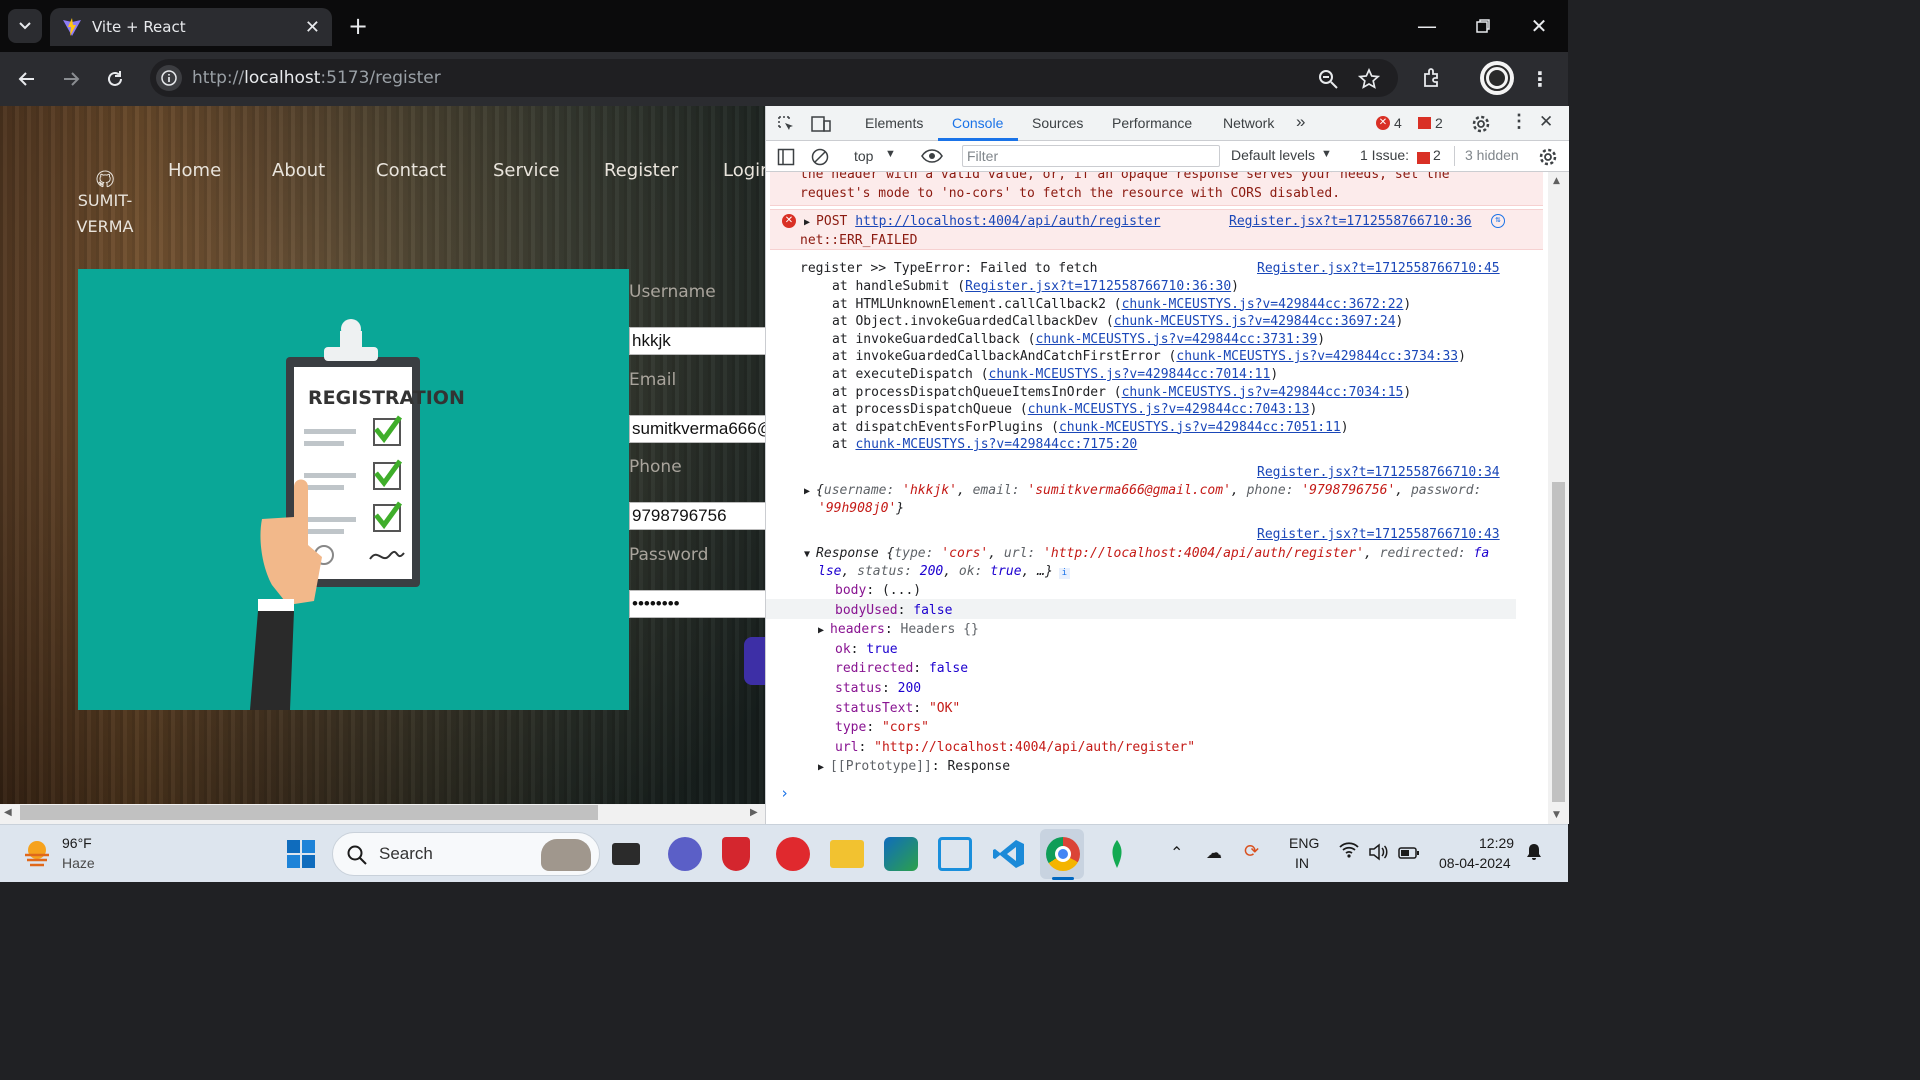 The height and width of the screenshot is (1080, 1920). I want to click on inspect-element-icon, so click(786, 124).